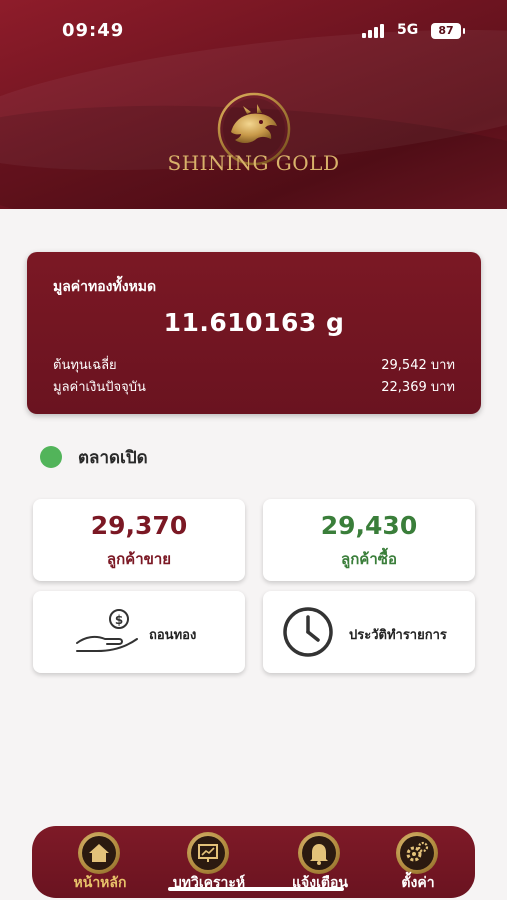  I want to click on network-type: 5G, so click(408, 30).